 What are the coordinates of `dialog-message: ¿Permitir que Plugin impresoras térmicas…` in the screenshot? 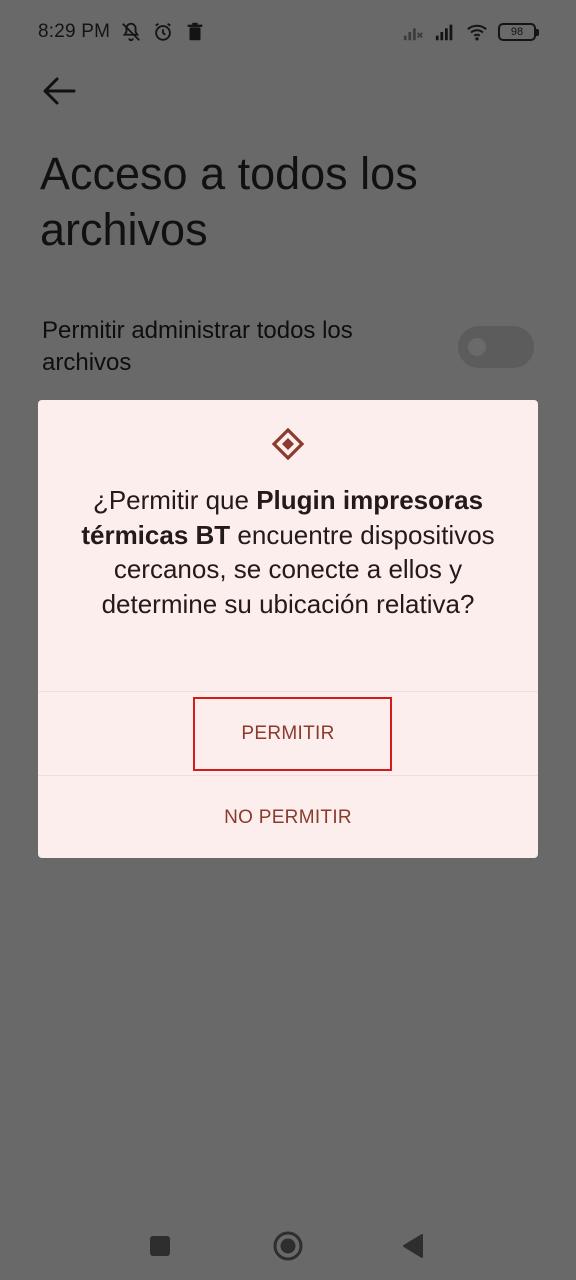 It's located at (288, 552).